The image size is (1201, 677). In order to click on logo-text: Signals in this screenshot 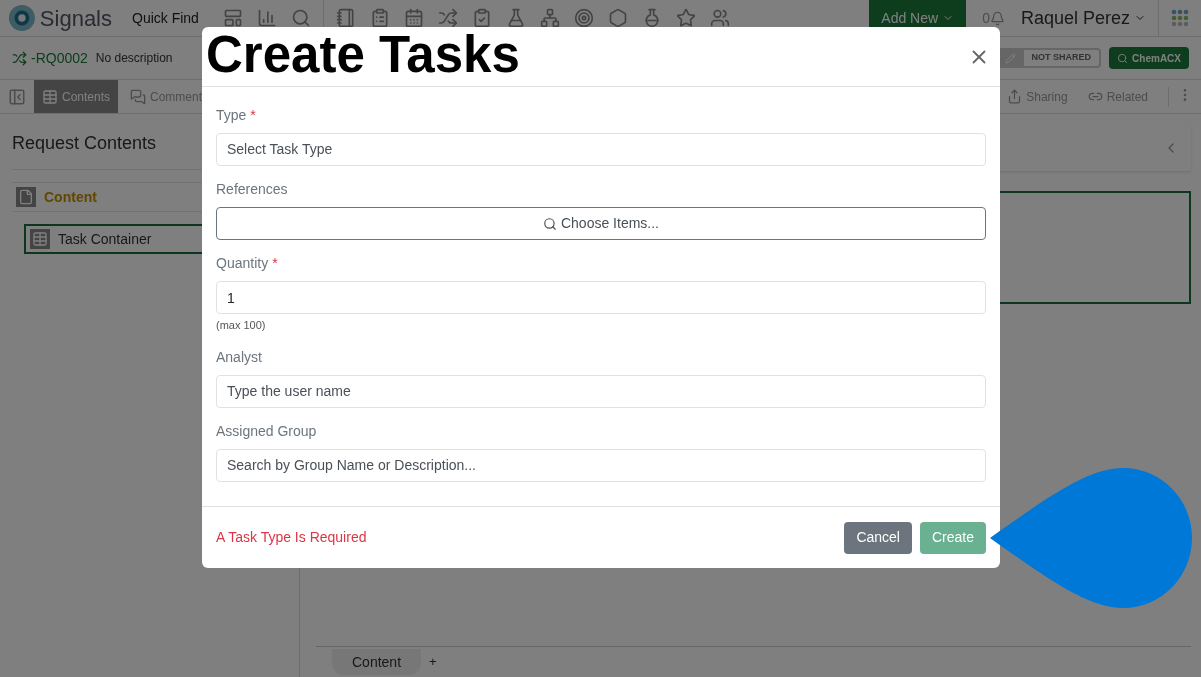, I will do `click(75, 18)`.